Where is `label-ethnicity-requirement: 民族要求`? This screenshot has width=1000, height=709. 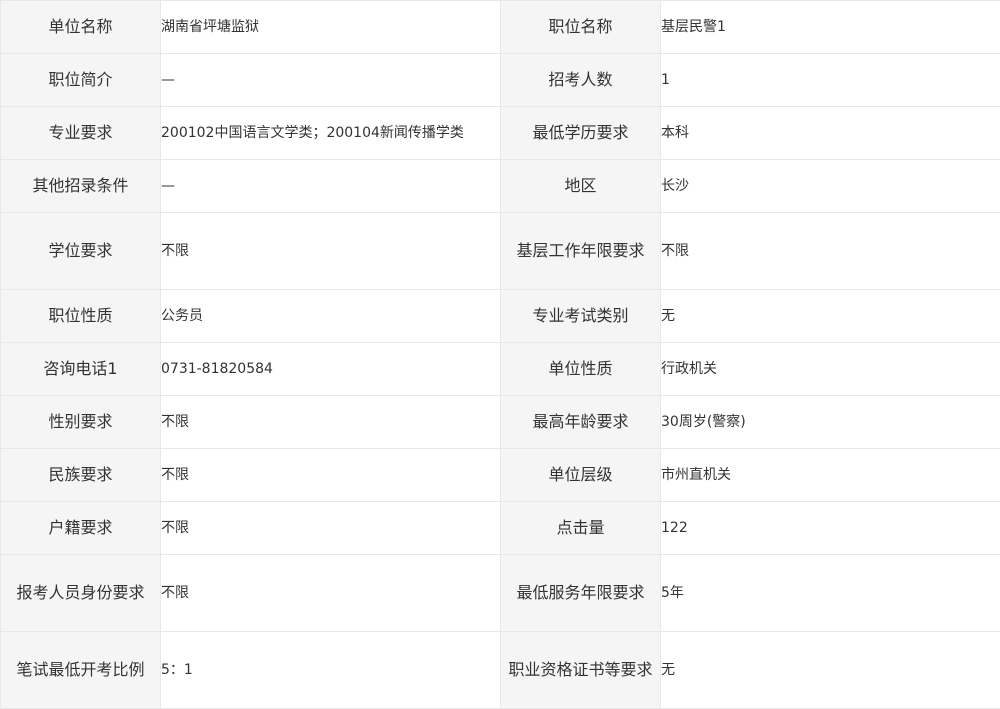
label-ethnicity-requirement: 民族要求 is located at coordinates (81, 475).